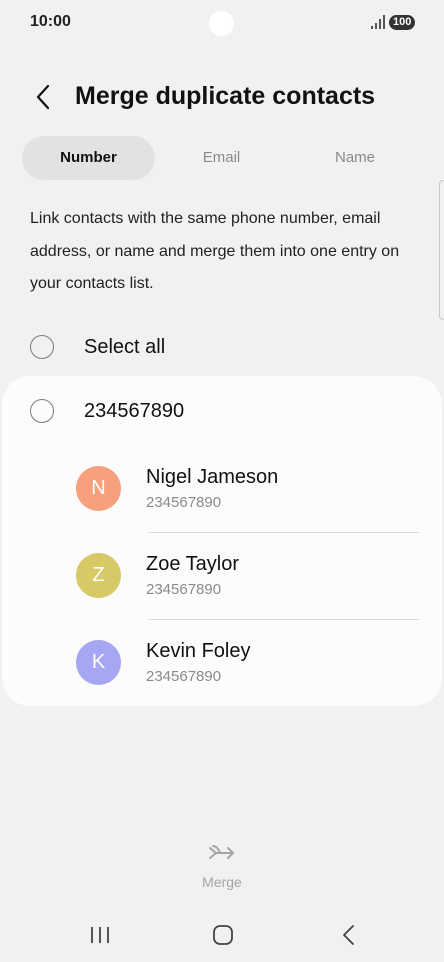  Describe the element at coordinates (349, 935) in the screenshot. I see `back-icon` at that location.